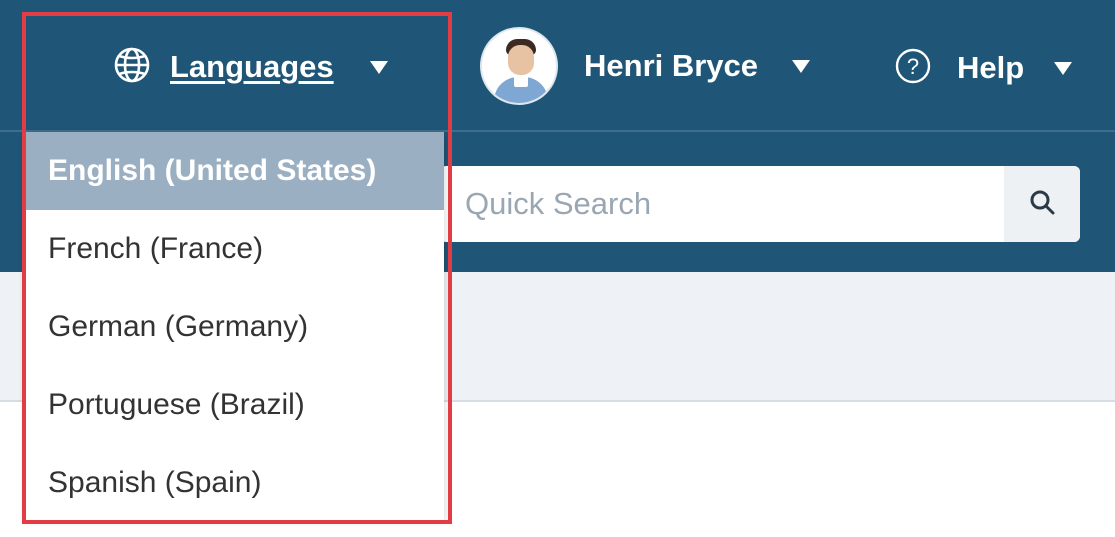  I want to click on language-option-portuguese: Portuguese (Brazil), so click(233, 405).